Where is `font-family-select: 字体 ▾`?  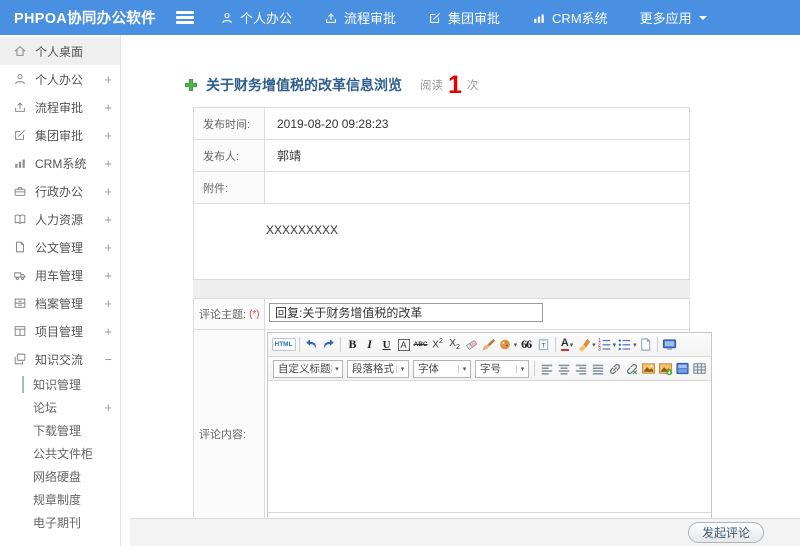
font-family-select: 字体 ▾ is located at coordinates (442, 368).